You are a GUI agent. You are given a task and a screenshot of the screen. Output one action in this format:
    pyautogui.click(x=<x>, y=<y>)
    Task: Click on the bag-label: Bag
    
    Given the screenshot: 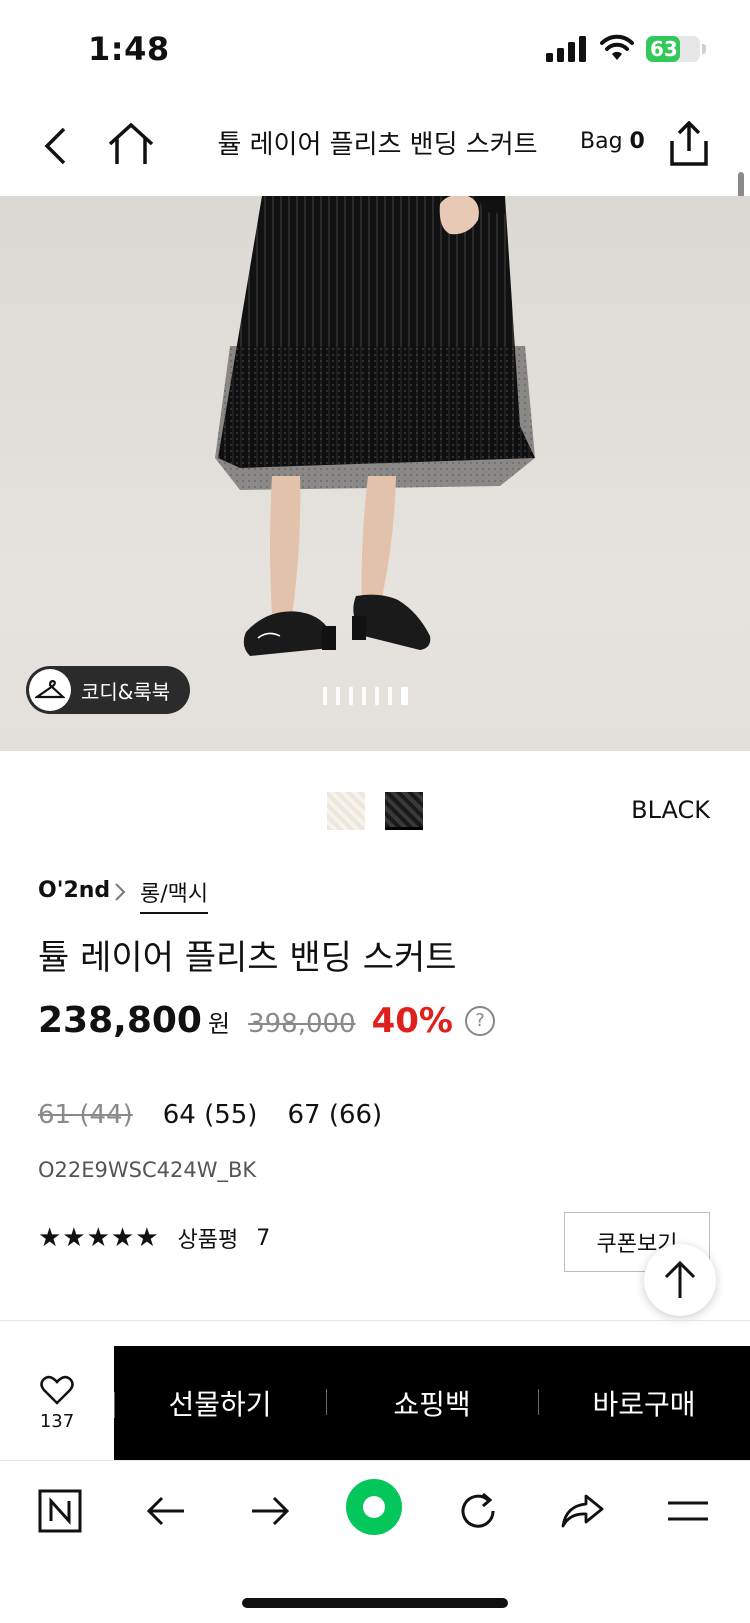 What is the action you would take?
    pyautogui.click(x=601, y=141)
    